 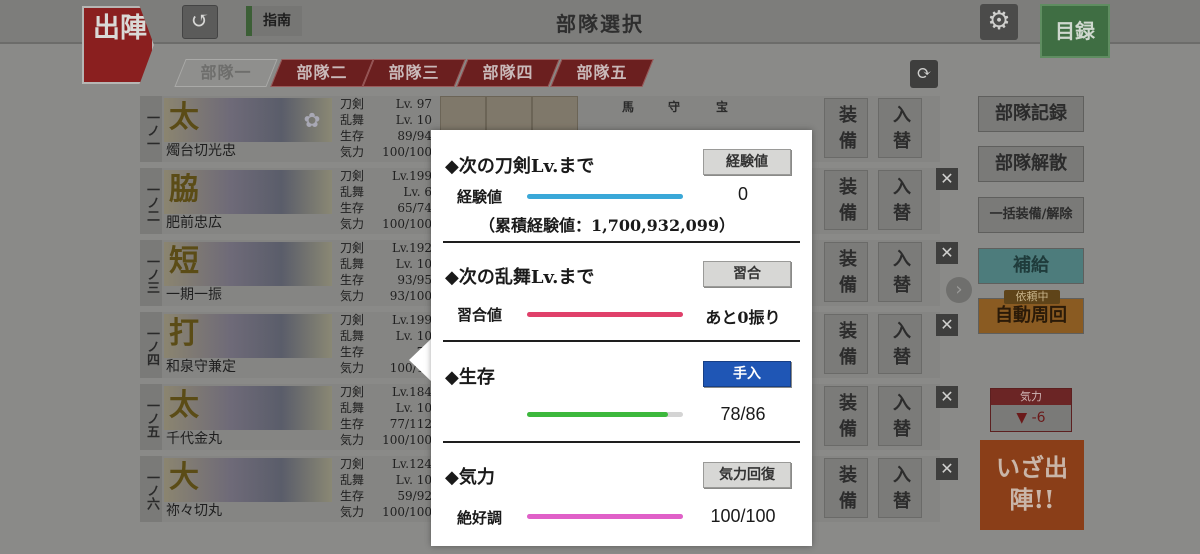 I want to click on unit-name: 祢々切丸, so click(x=194, y=511).